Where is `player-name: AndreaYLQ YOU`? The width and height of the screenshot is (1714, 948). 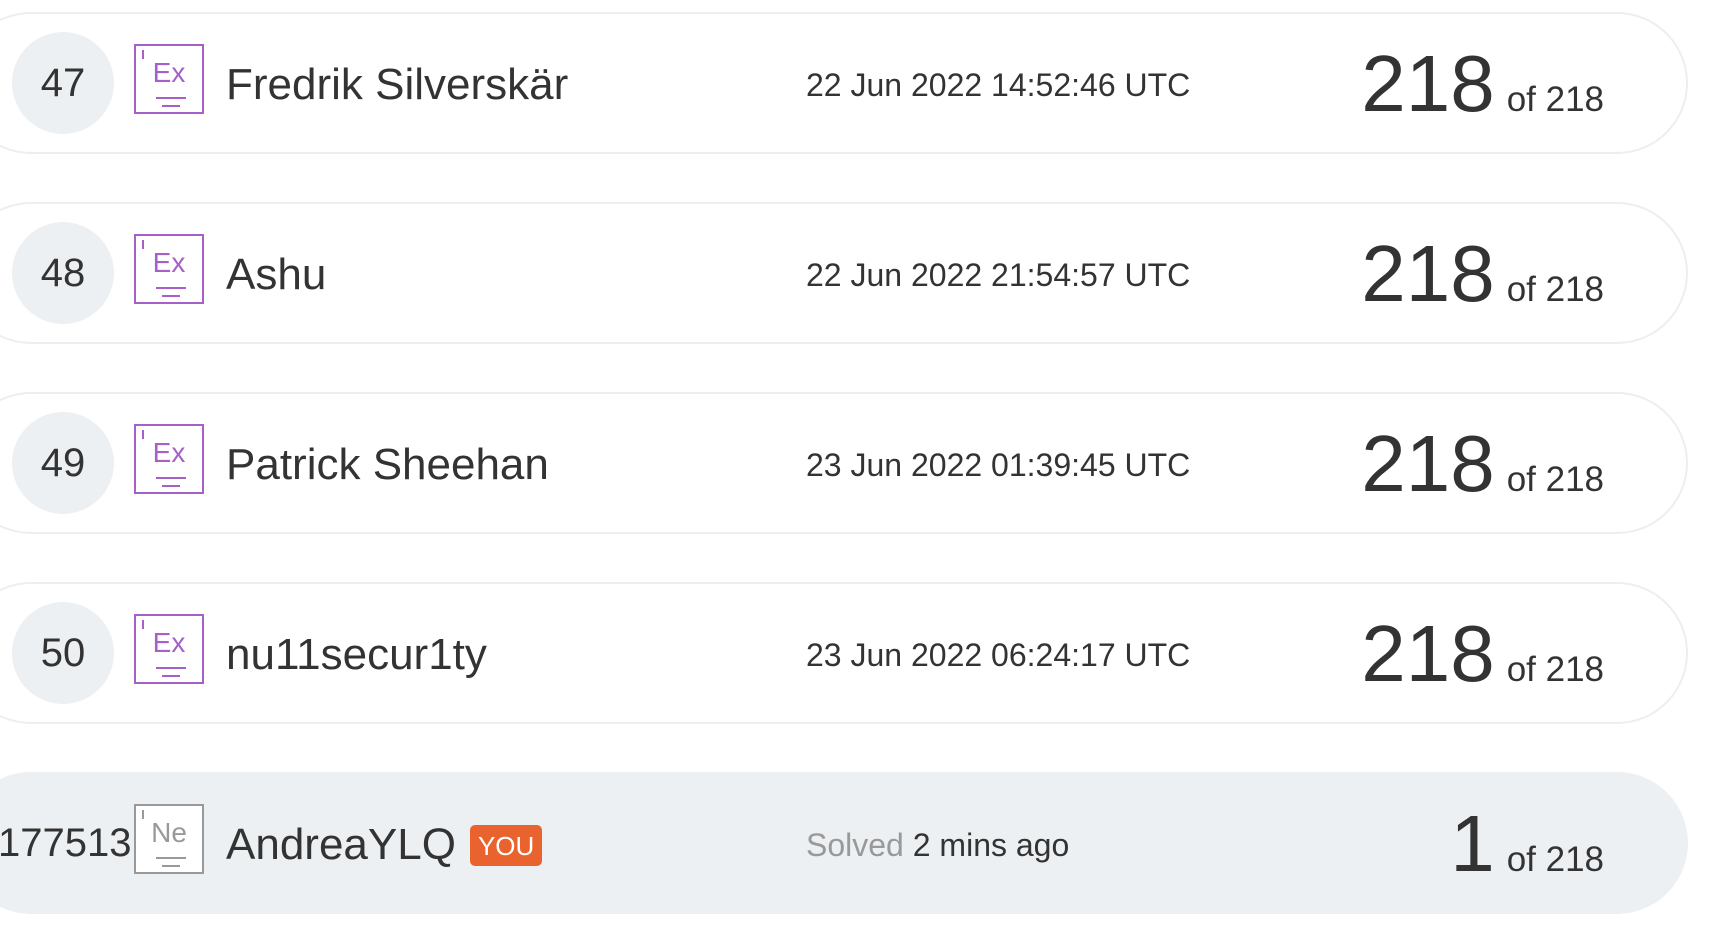
player-name: AndreaYLQ YOU is located at coordinates (384, 845).